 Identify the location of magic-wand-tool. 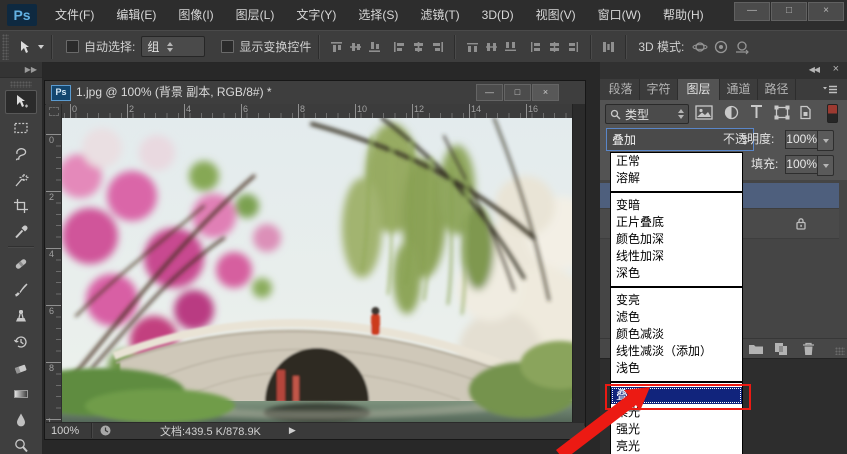
(21, 180).